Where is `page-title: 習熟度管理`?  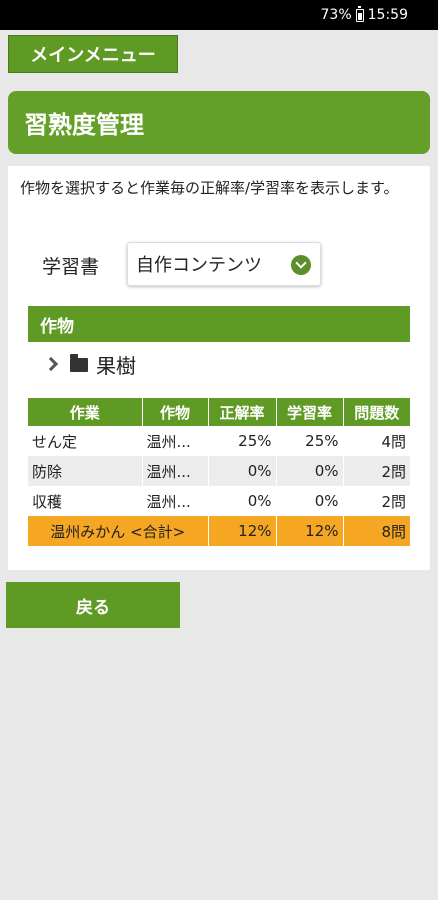 page-title: 習熟度管理 is located at coordinates (219, 122).